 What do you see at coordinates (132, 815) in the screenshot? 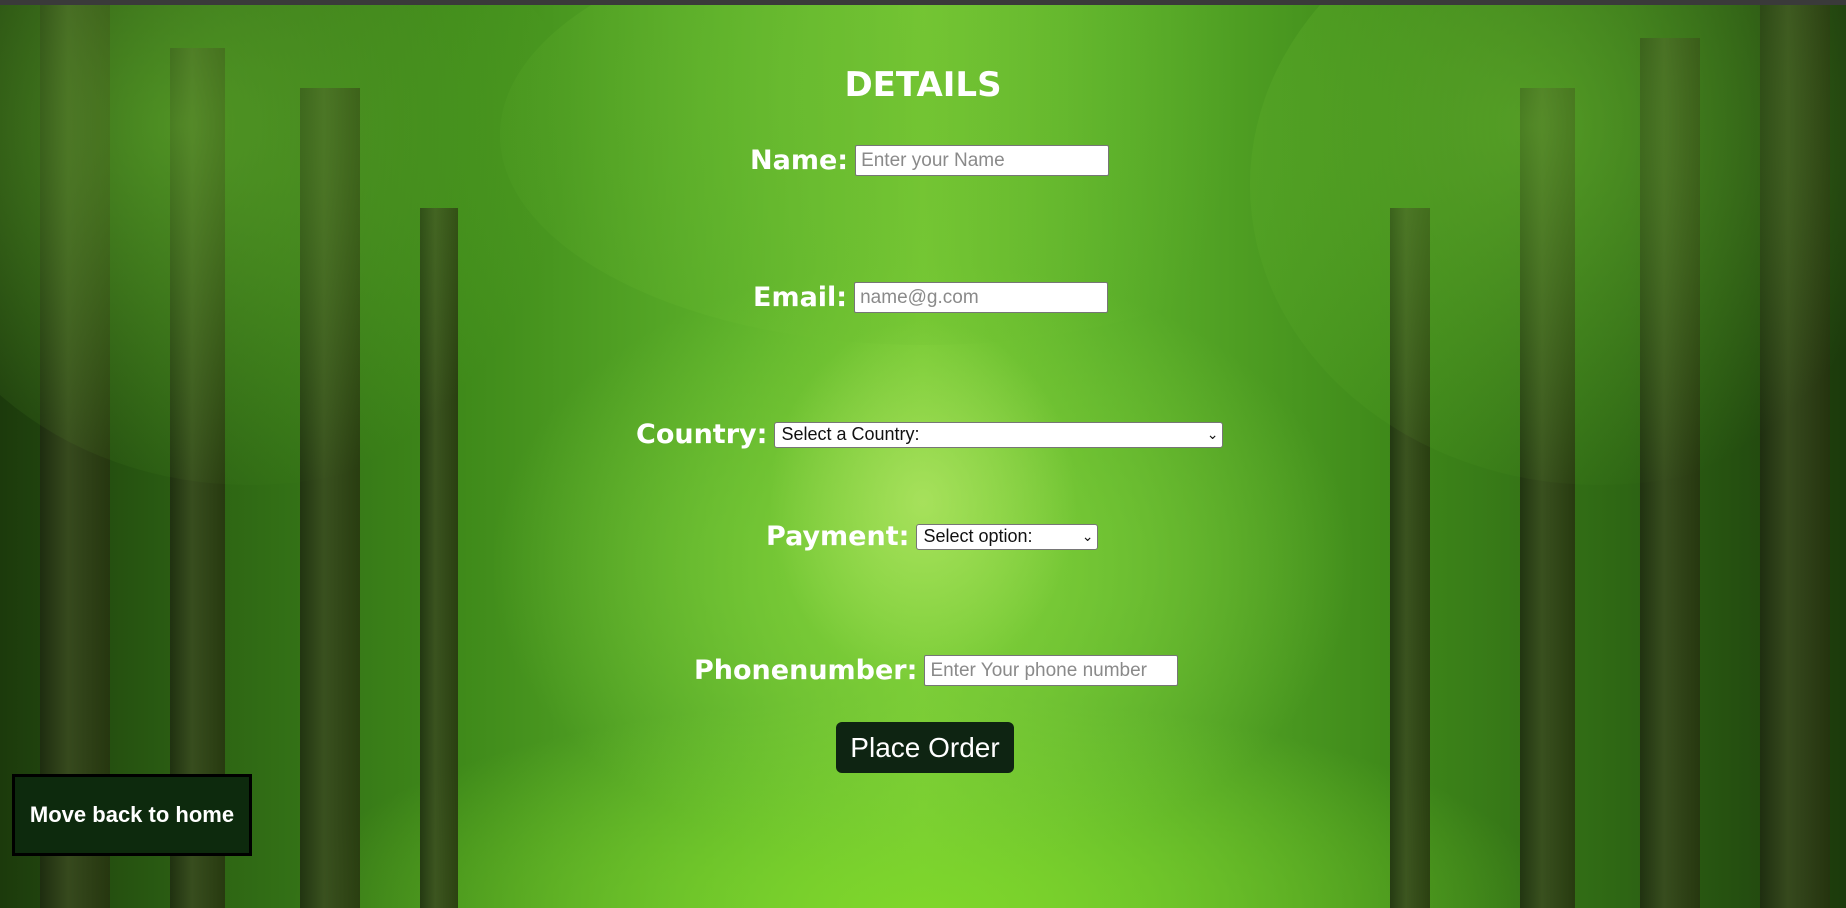
I see `move-back-home-button: Move back to home` at bounding box center [132, 815].